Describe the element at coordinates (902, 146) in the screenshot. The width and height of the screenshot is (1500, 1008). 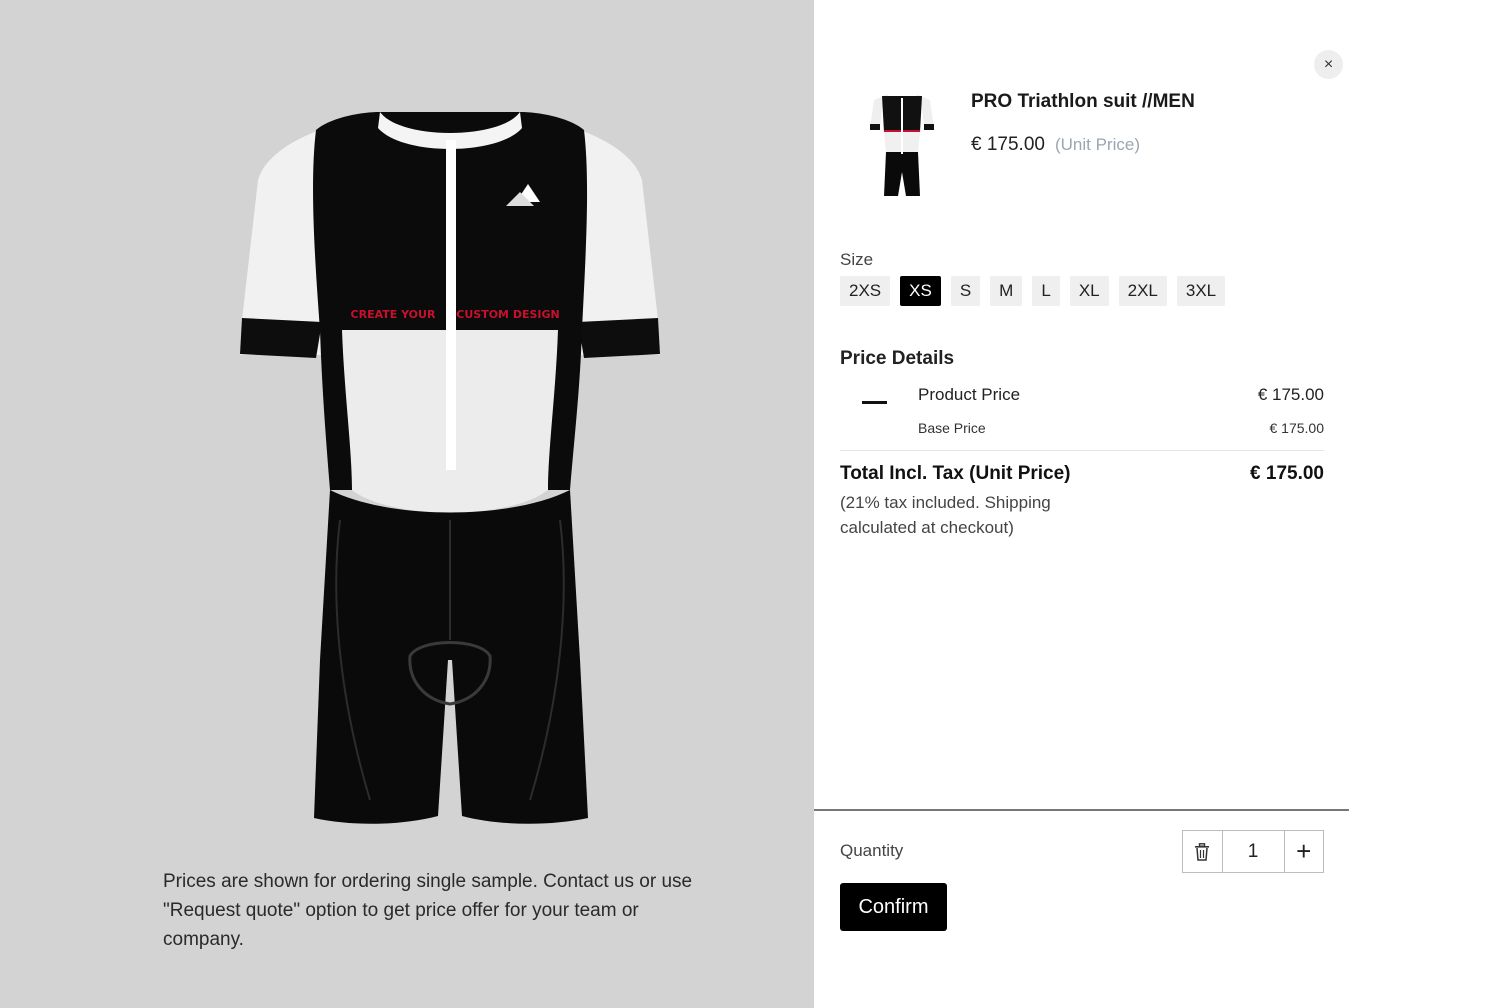
I see `product-thumbnail` at that location.